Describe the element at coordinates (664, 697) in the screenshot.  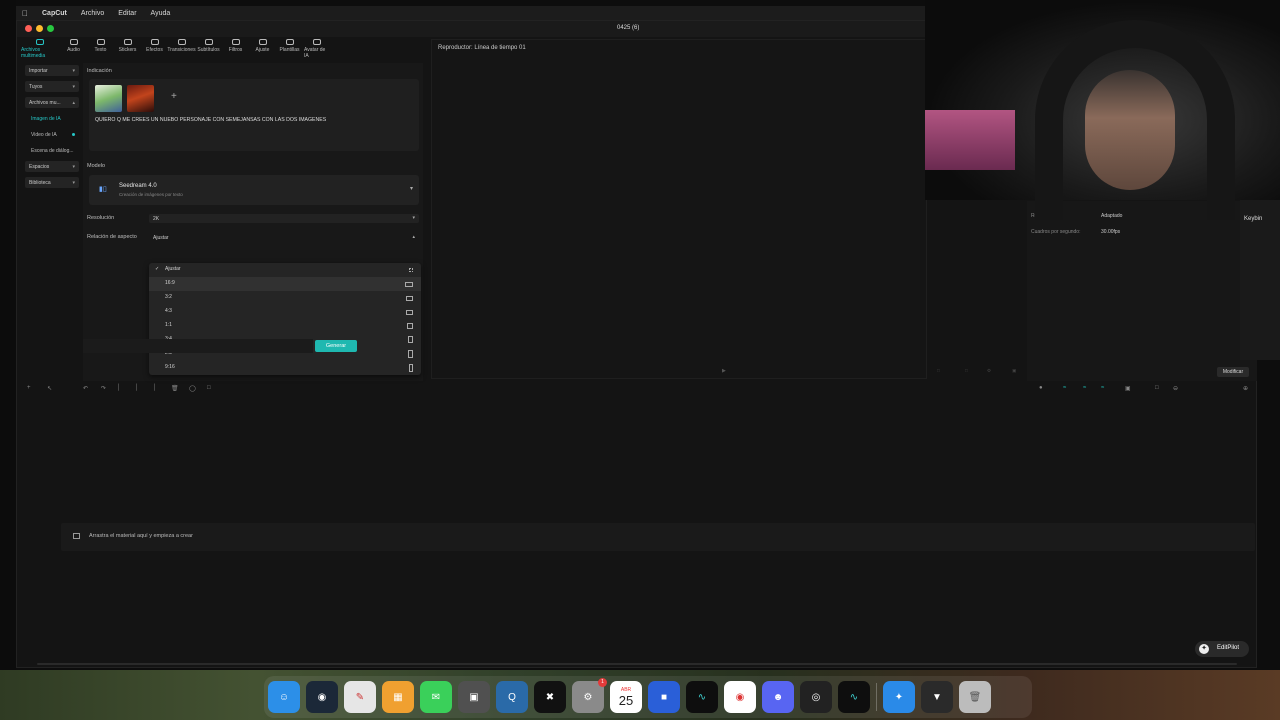
I see `roblox-icon: ■` at that location.